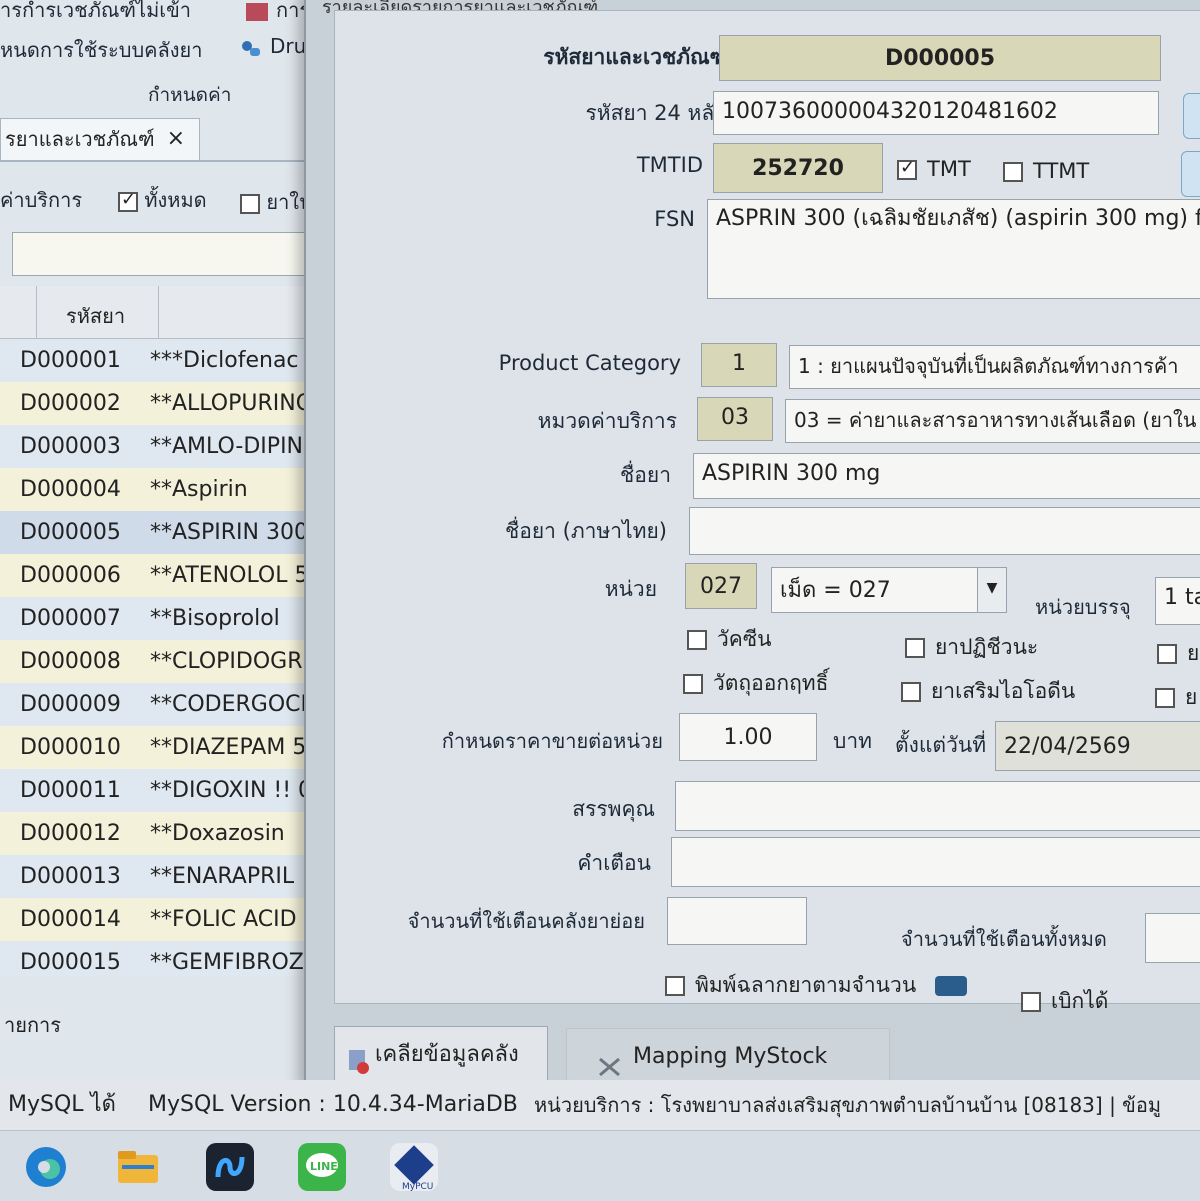  What do you see at coordinates (1083, 607) in the screenshot?
I see `pack-unit-label: หน่วยบรรจุ` at bounding box center [1083, 607].